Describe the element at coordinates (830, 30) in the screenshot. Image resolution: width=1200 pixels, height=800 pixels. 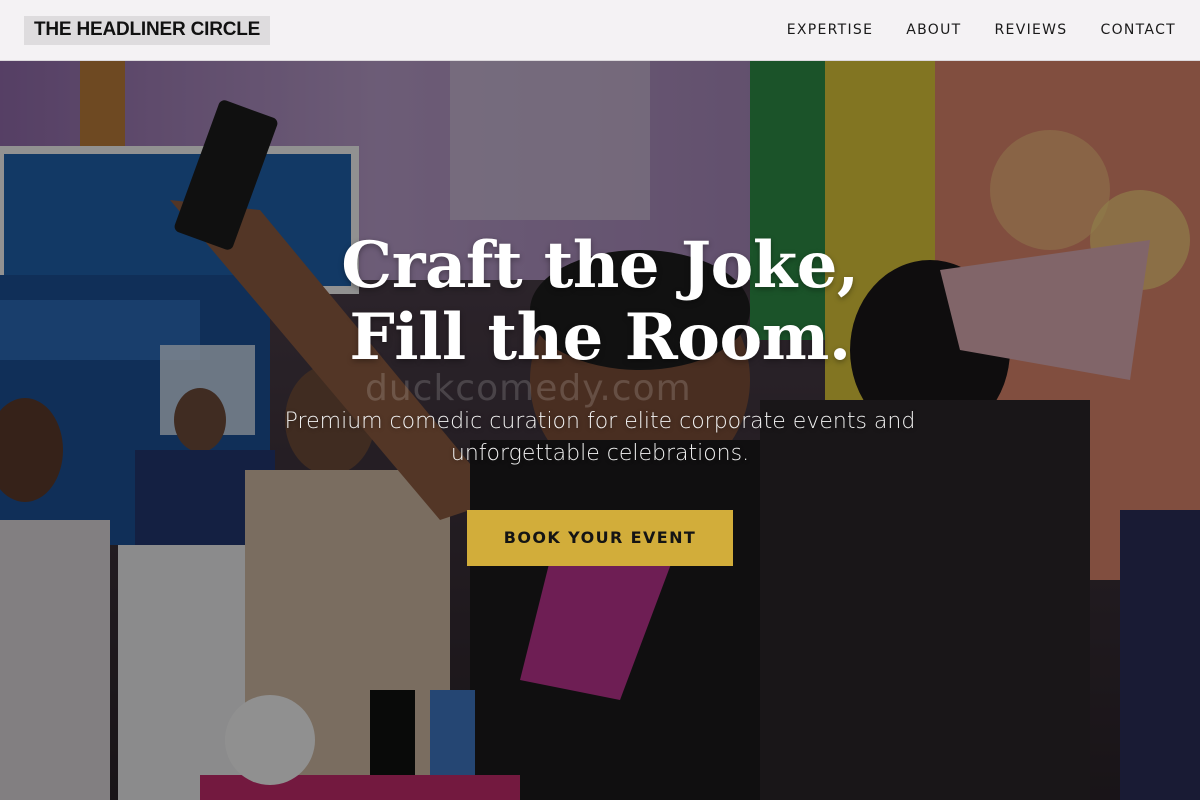
I see `nav-link-expertise: EXPERTISE` at that location.